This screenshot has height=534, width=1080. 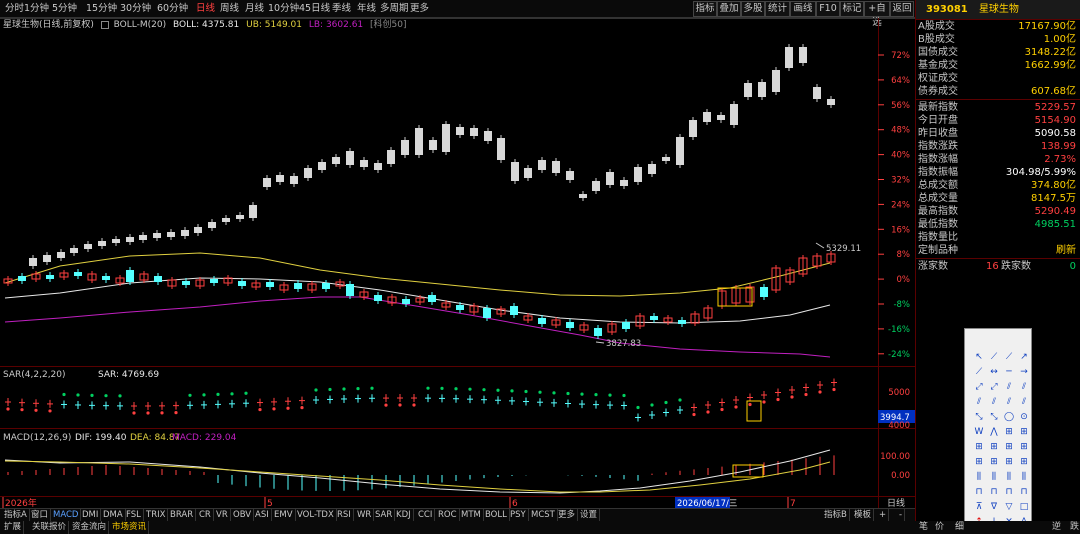 What do you see at coordinates (543, 515) in the screenshot?
I see `indicator-tab-23: MCST` at bounding box center [543, 515].